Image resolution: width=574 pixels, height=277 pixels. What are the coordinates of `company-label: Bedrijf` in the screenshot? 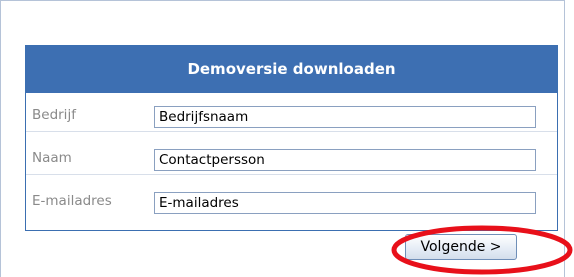 It's located at (54, 115).